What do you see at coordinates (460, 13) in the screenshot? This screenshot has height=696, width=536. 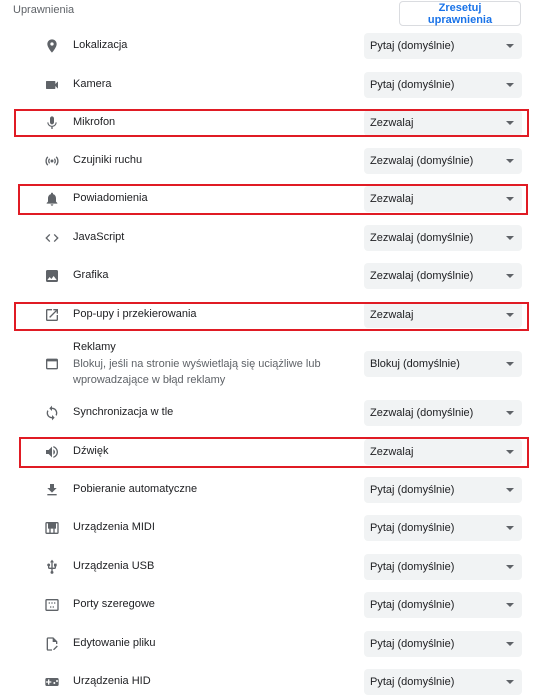 I see `reset-permissions-button: Zresetuj uprawnienia` at bounding box center [460, 13].